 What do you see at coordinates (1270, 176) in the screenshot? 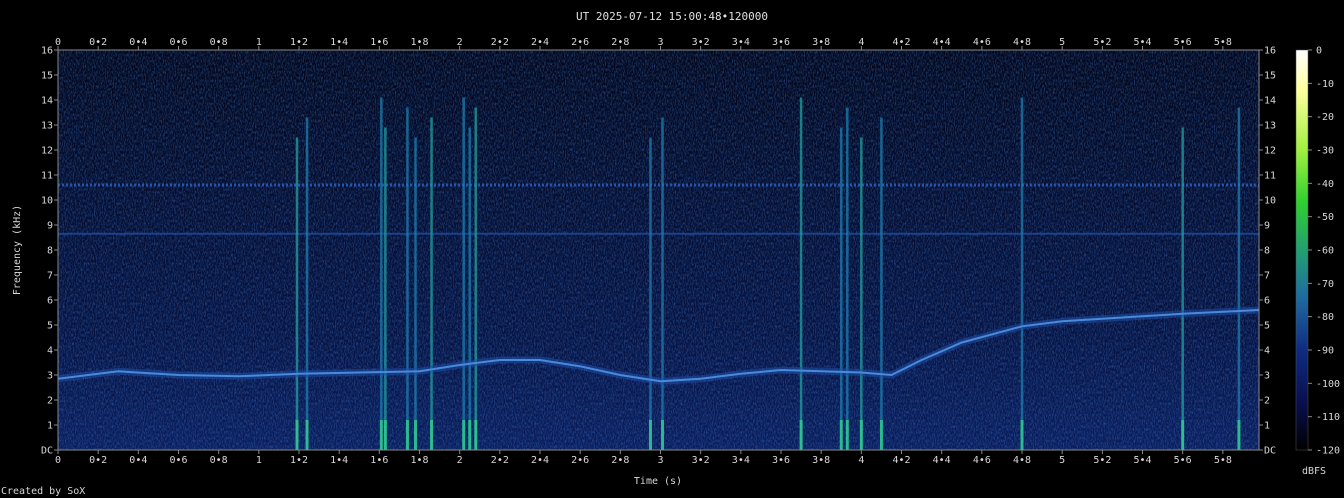
I see `y-tick-label-right: 11` at bounding box center [1270, 176].